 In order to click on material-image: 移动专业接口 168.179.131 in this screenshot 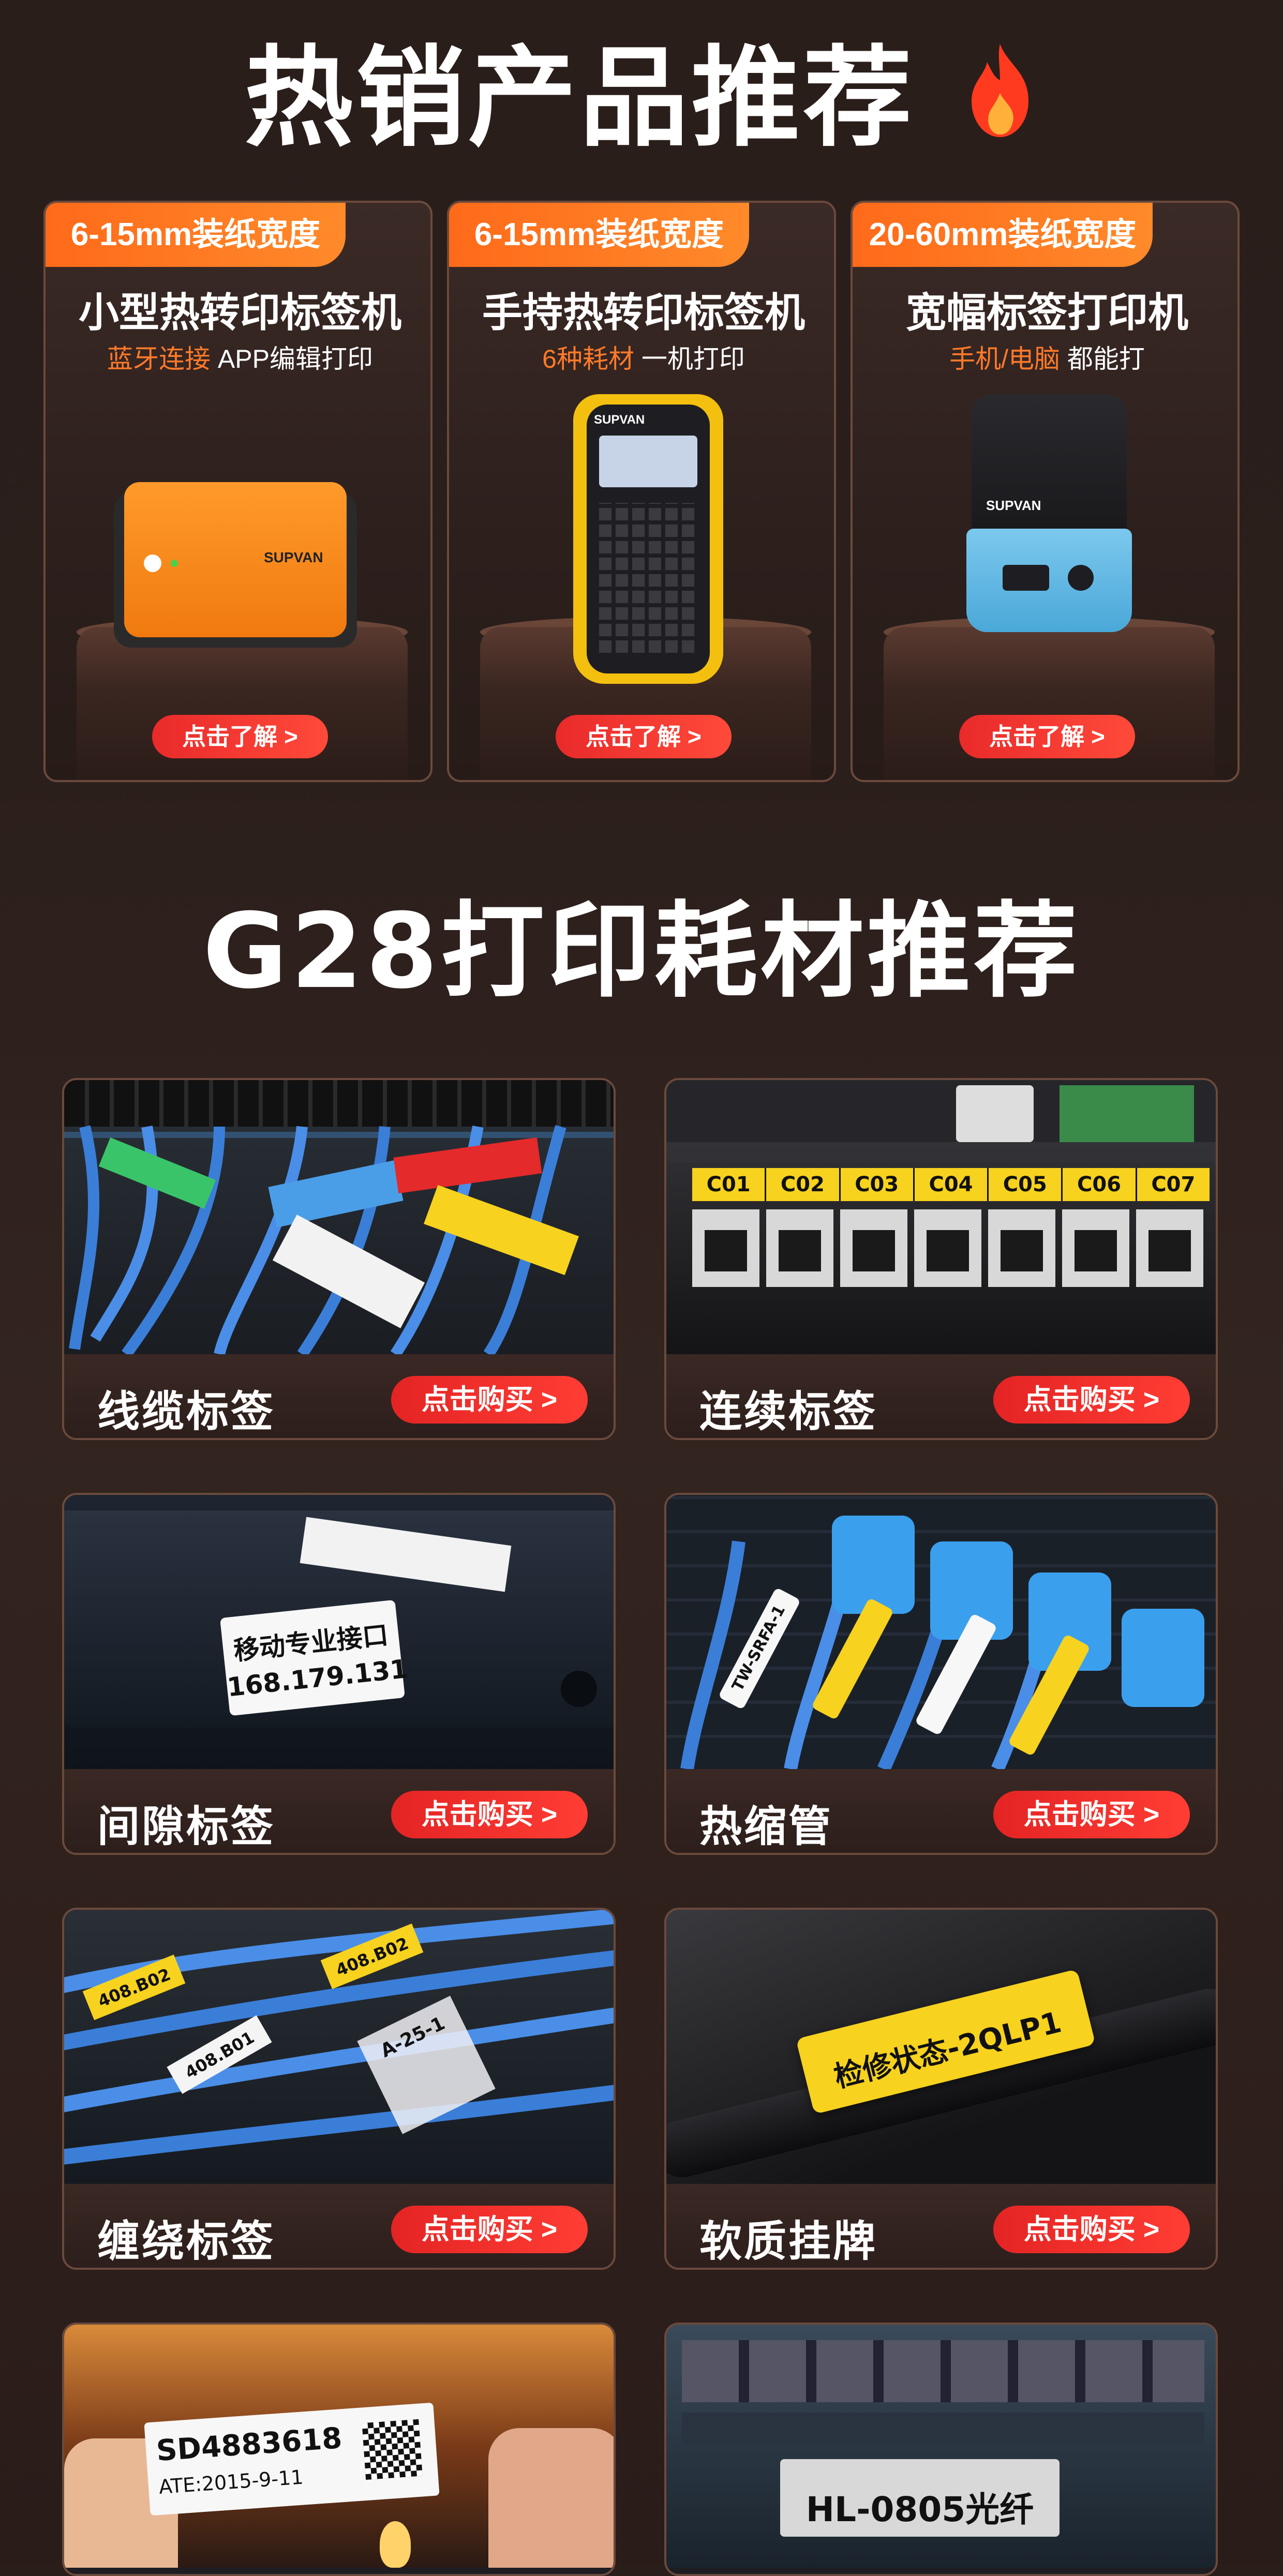, I will do `click(339, 1632)`.